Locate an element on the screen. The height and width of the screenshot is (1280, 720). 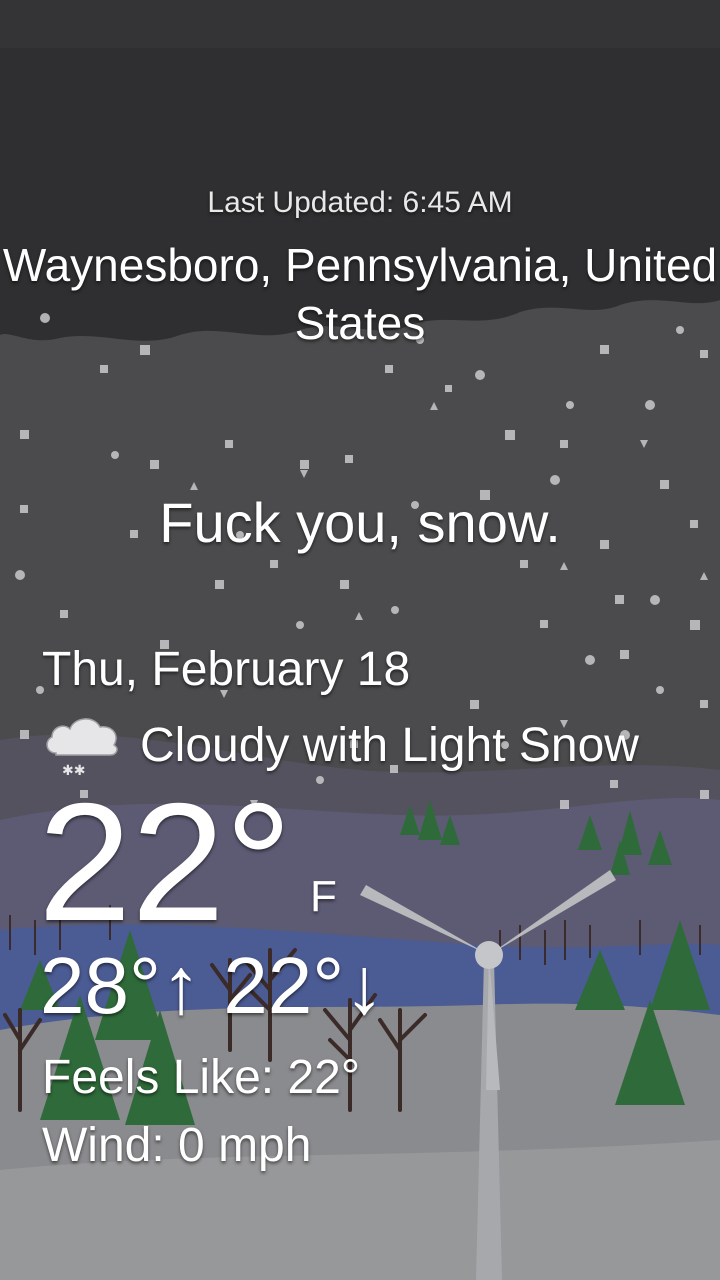
high-low-temperature: 28°↑ 22°↓ is located at coordinates (212, 985).